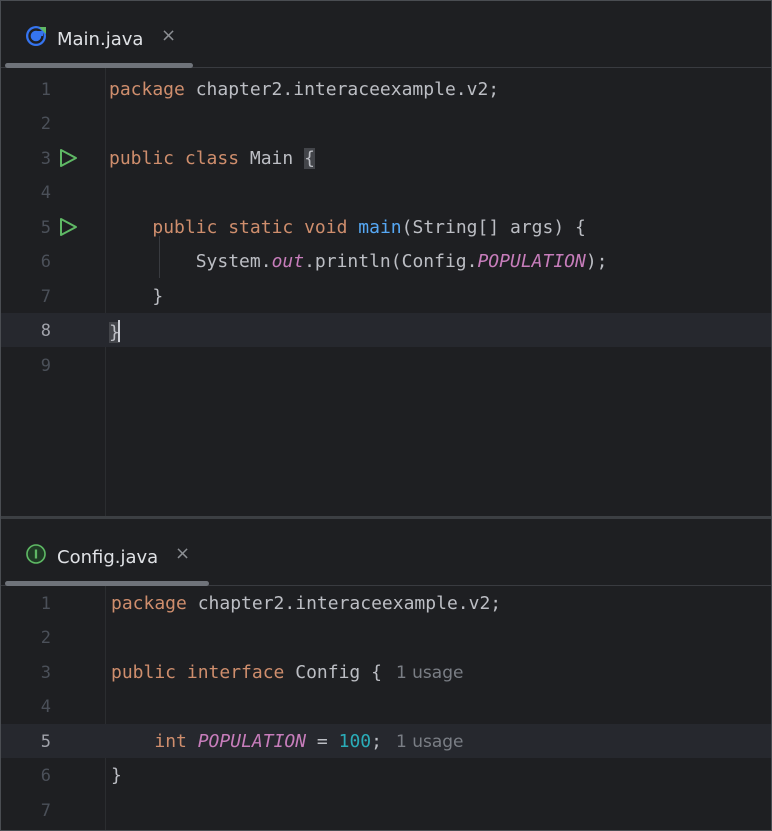 This screenshot has height=831, width=772. I want to click on code-text: public interface Config {1 usage, so click(287, 672).